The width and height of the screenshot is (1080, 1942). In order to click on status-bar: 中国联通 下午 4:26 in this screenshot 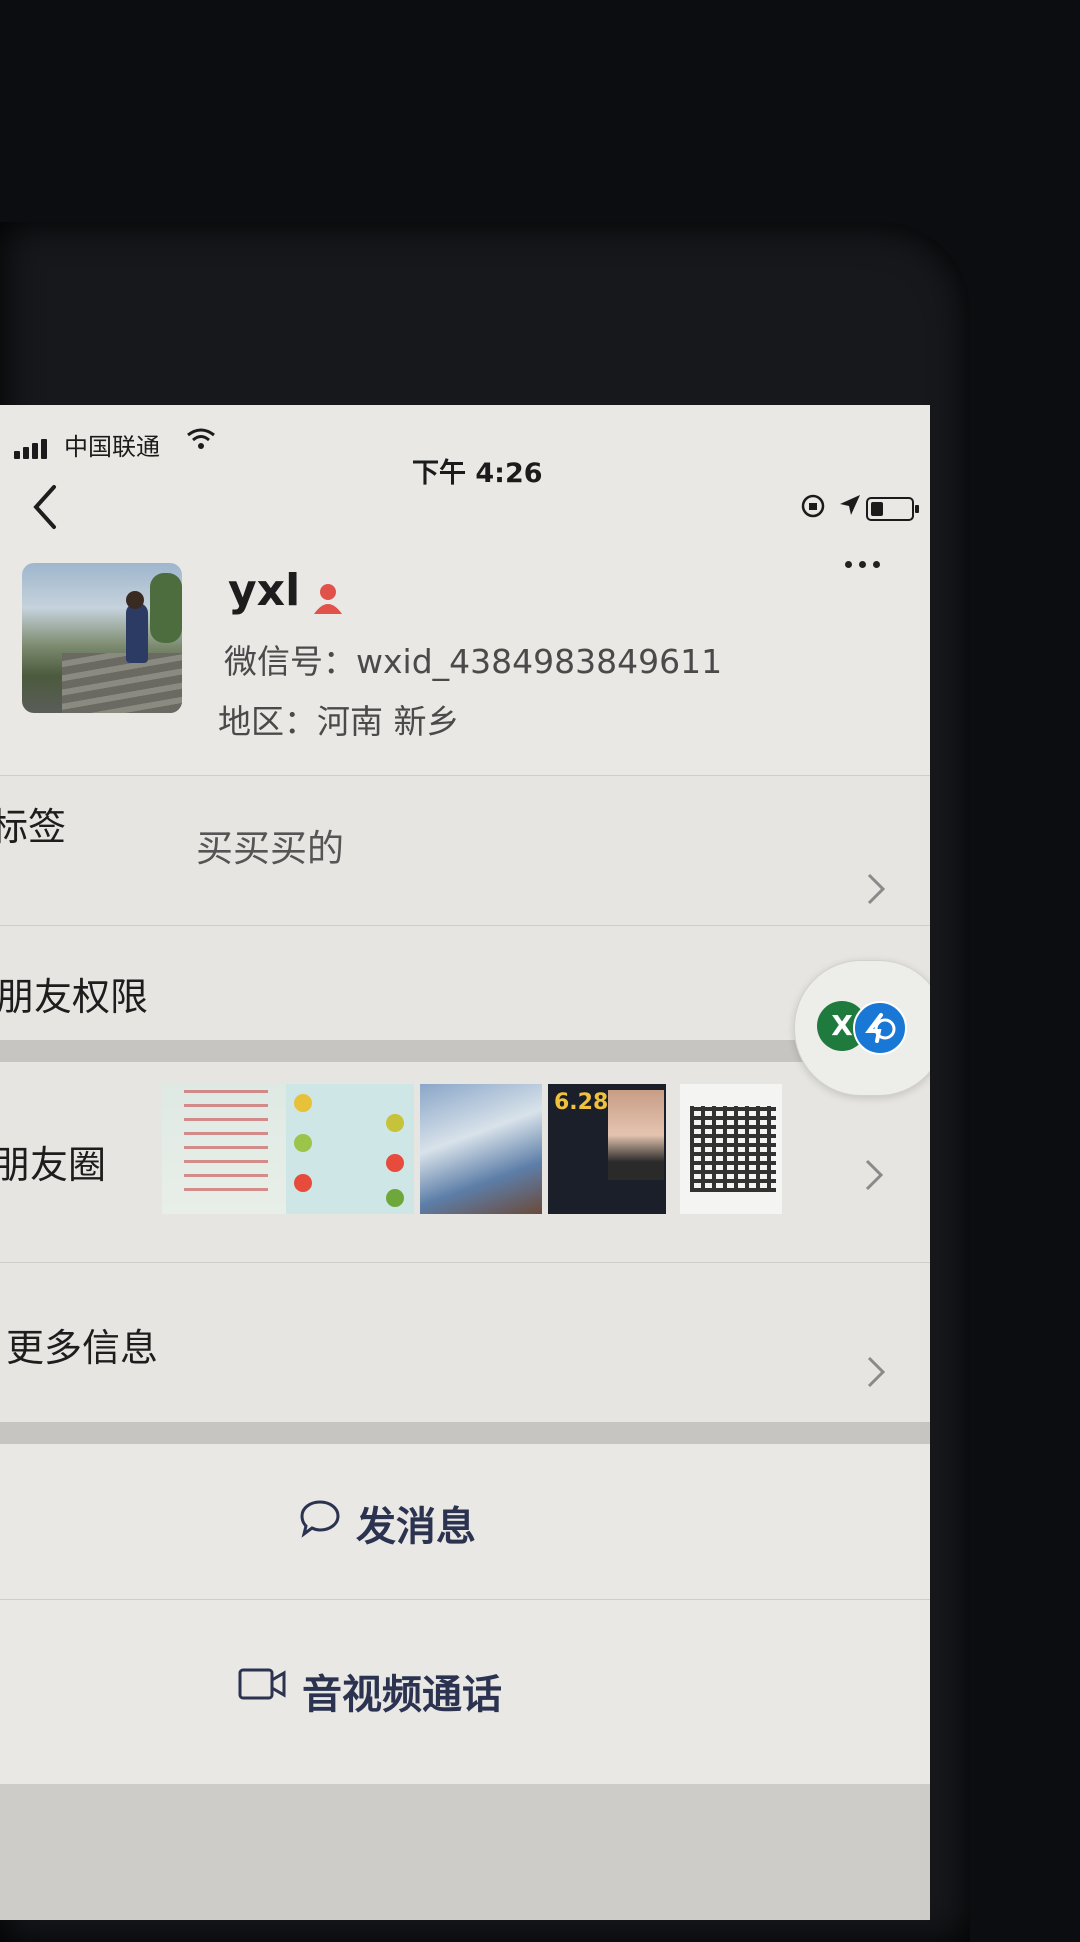, I will do `click(465, 468)`.